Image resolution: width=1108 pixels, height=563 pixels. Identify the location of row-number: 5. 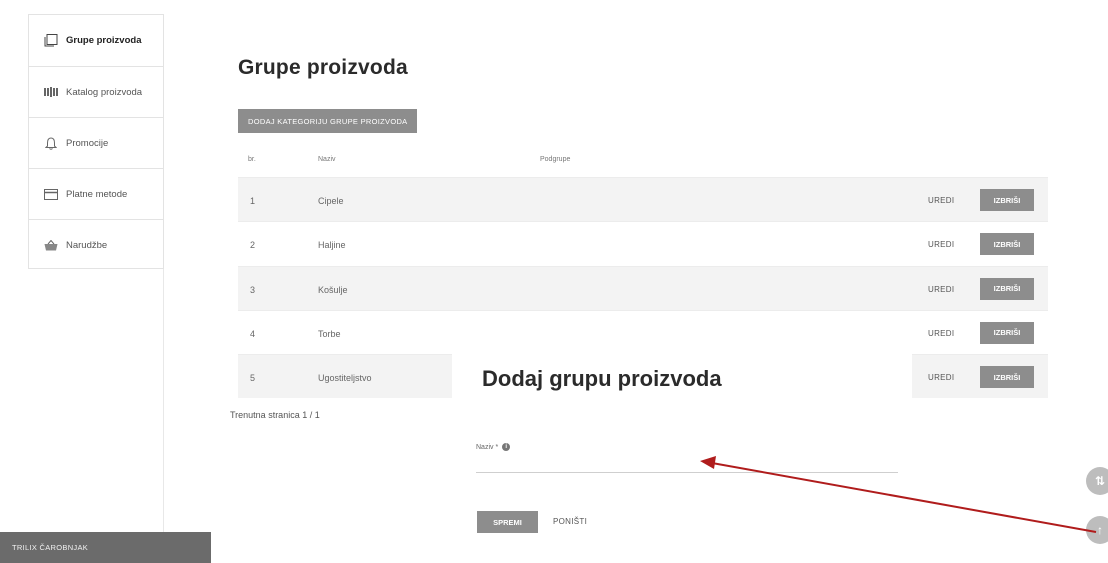
(253, 378).